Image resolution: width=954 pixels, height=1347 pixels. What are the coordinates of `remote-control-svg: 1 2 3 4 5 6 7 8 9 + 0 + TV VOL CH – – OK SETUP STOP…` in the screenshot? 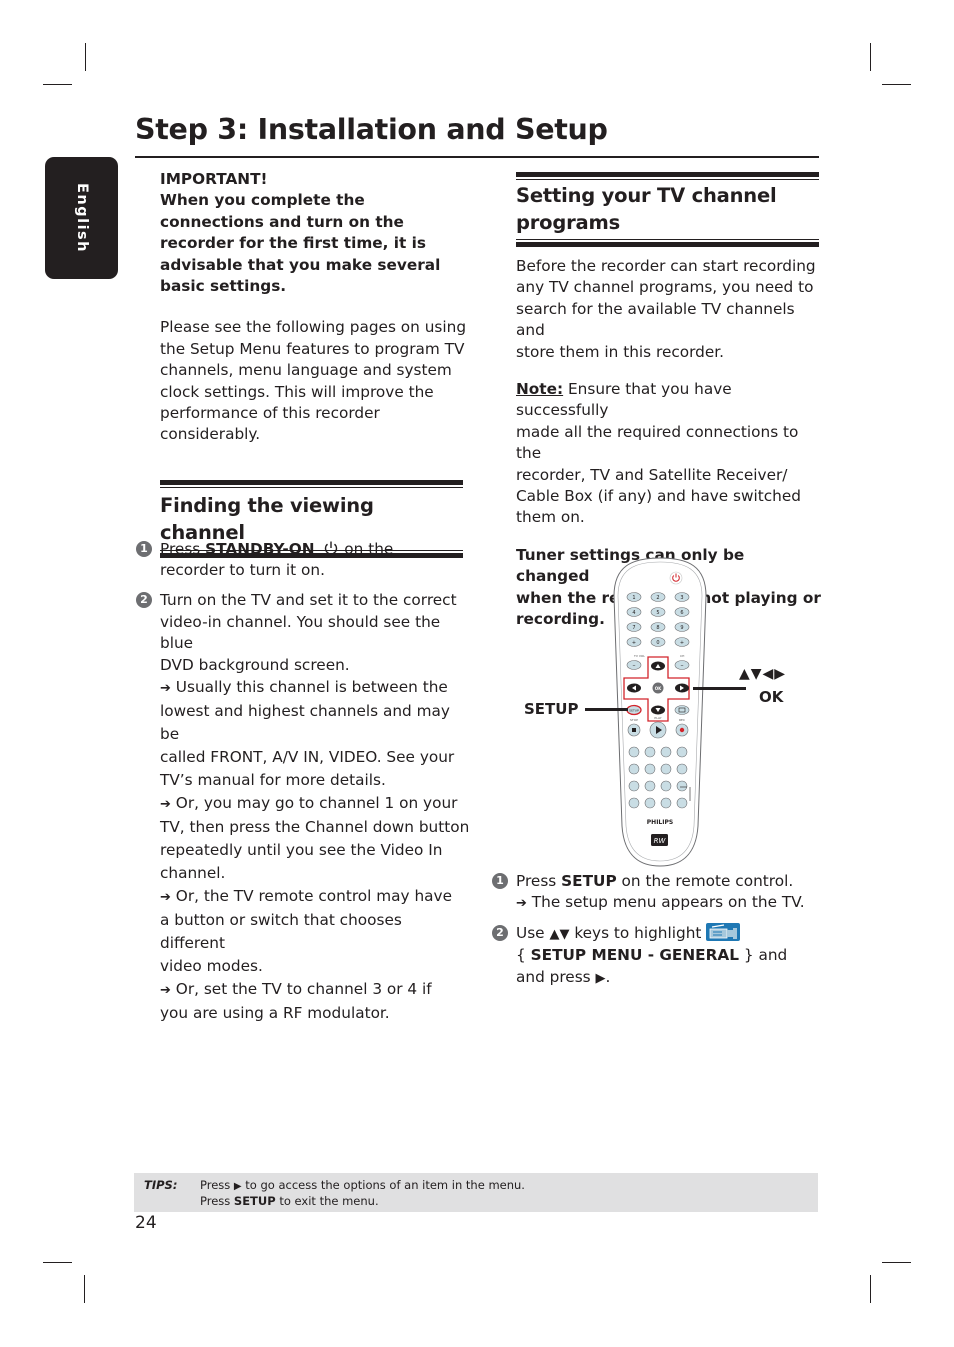 It's located at (660, 712).